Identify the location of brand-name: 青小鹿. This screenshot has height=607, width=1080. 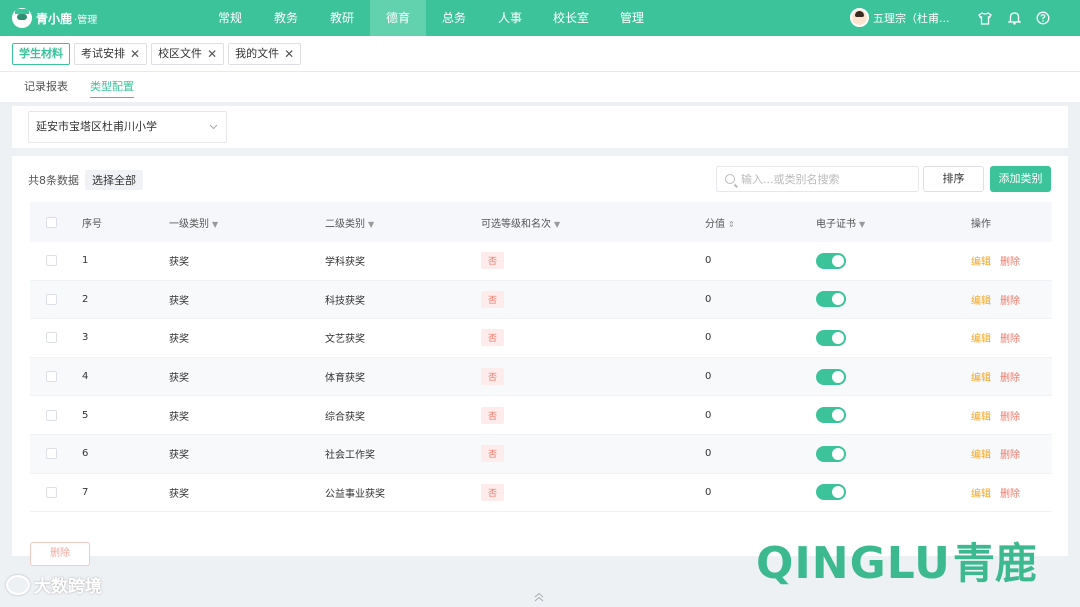
(54, 18).